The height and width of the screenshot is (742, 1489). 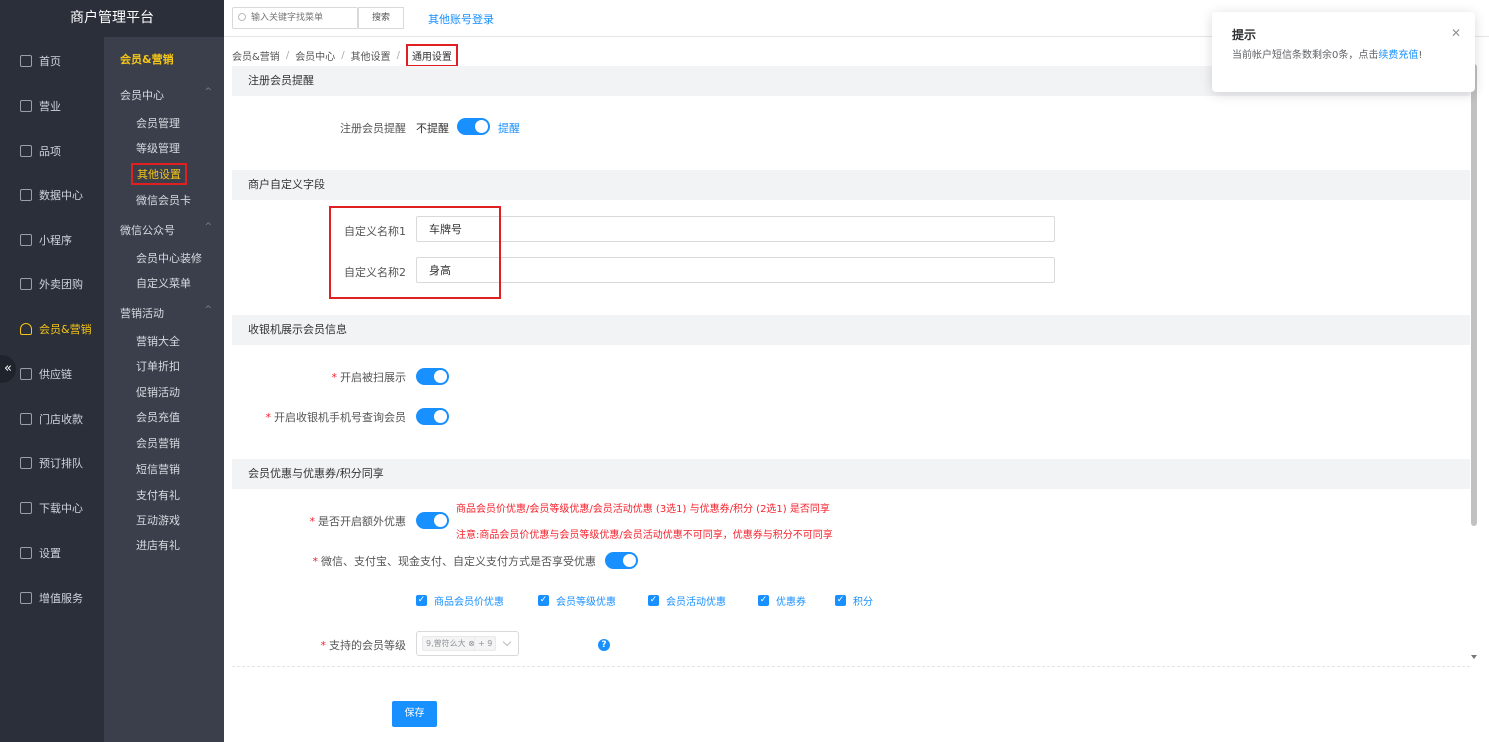 I want to click on nav-label: 增值服务, so click(x=61, y=598).